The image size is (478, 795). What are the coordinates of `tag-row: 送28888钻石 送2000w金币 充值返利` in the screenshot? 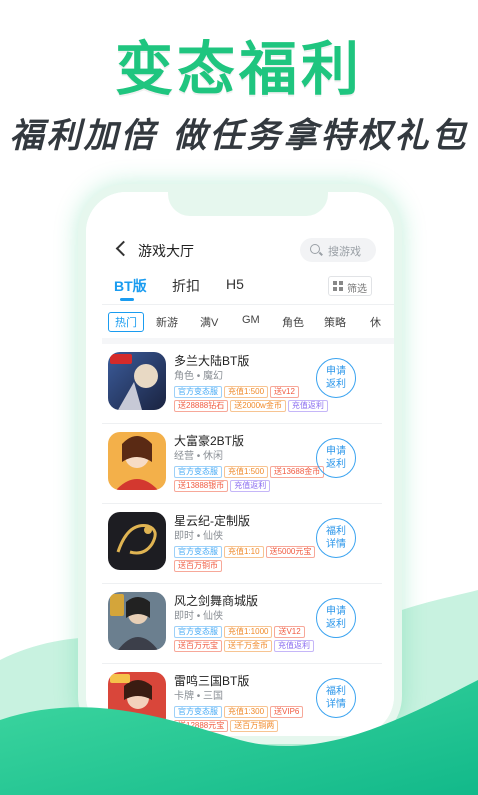 It's located at (252, 403).